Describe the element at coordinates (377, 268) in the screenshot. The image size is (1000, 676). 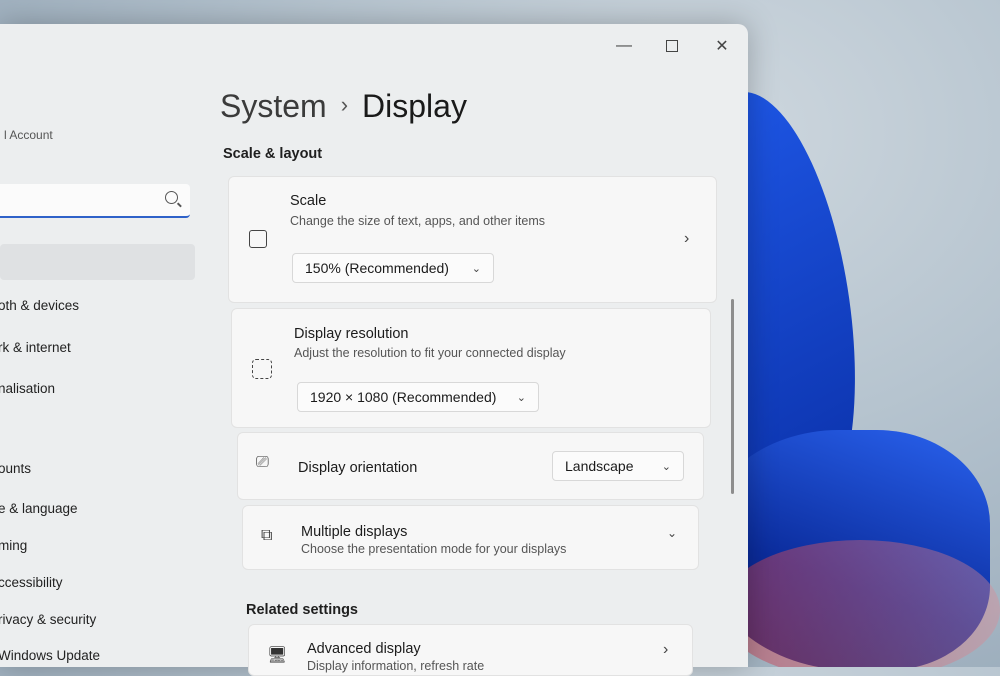
I see `scale-dropdown-value: 150% (Recommended)` at that location.